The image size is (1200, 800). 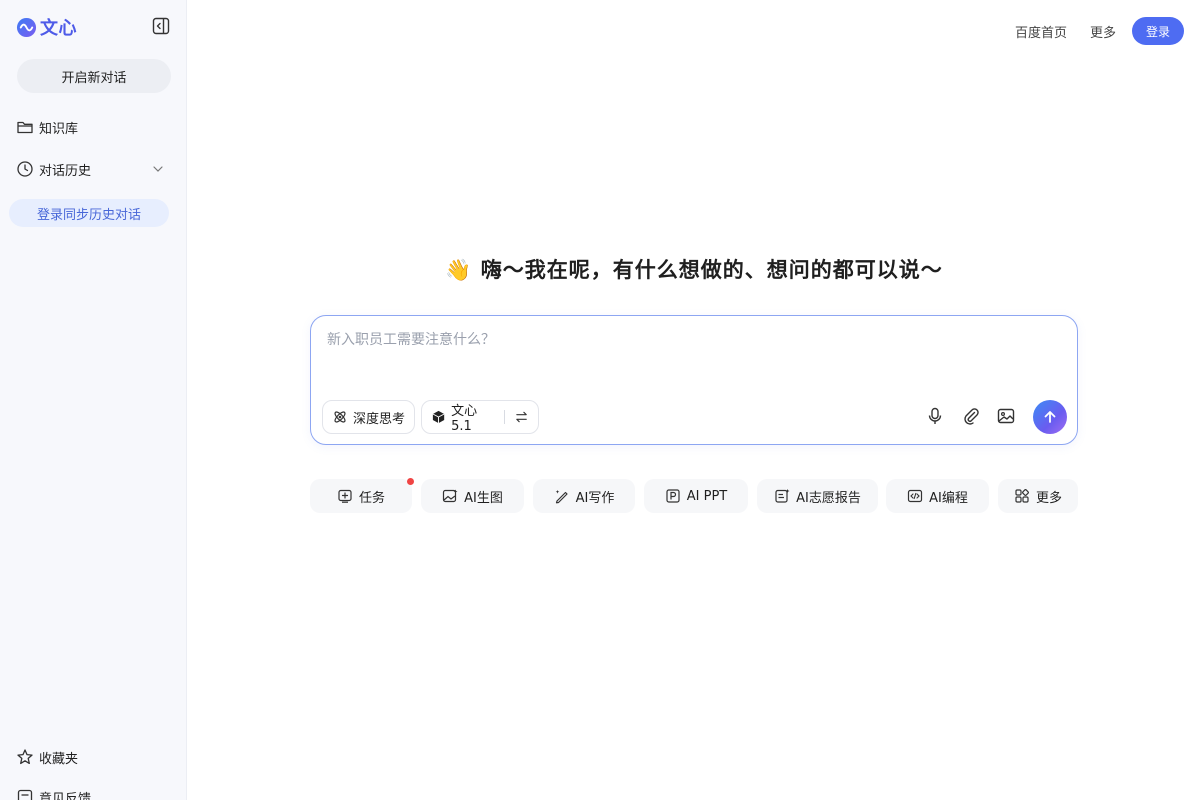 I want to click on sidebar-item-feedback: 意见反馈, so click(x=53, y=793).